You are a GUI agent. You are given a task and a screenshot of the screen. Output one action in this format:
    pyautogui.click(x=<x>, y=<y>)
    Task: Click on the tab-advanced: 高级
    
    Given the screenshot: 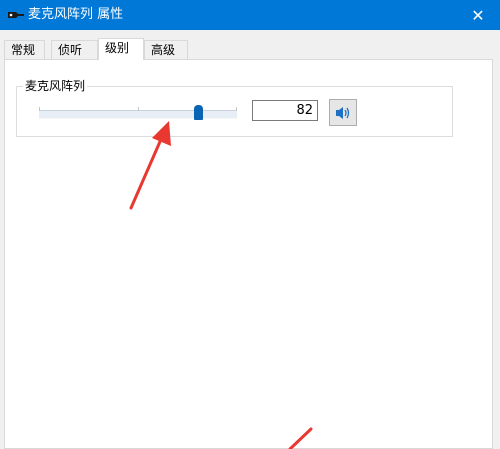 What is the action you would take?
    pyautogui.click(x=166, y=49)
    